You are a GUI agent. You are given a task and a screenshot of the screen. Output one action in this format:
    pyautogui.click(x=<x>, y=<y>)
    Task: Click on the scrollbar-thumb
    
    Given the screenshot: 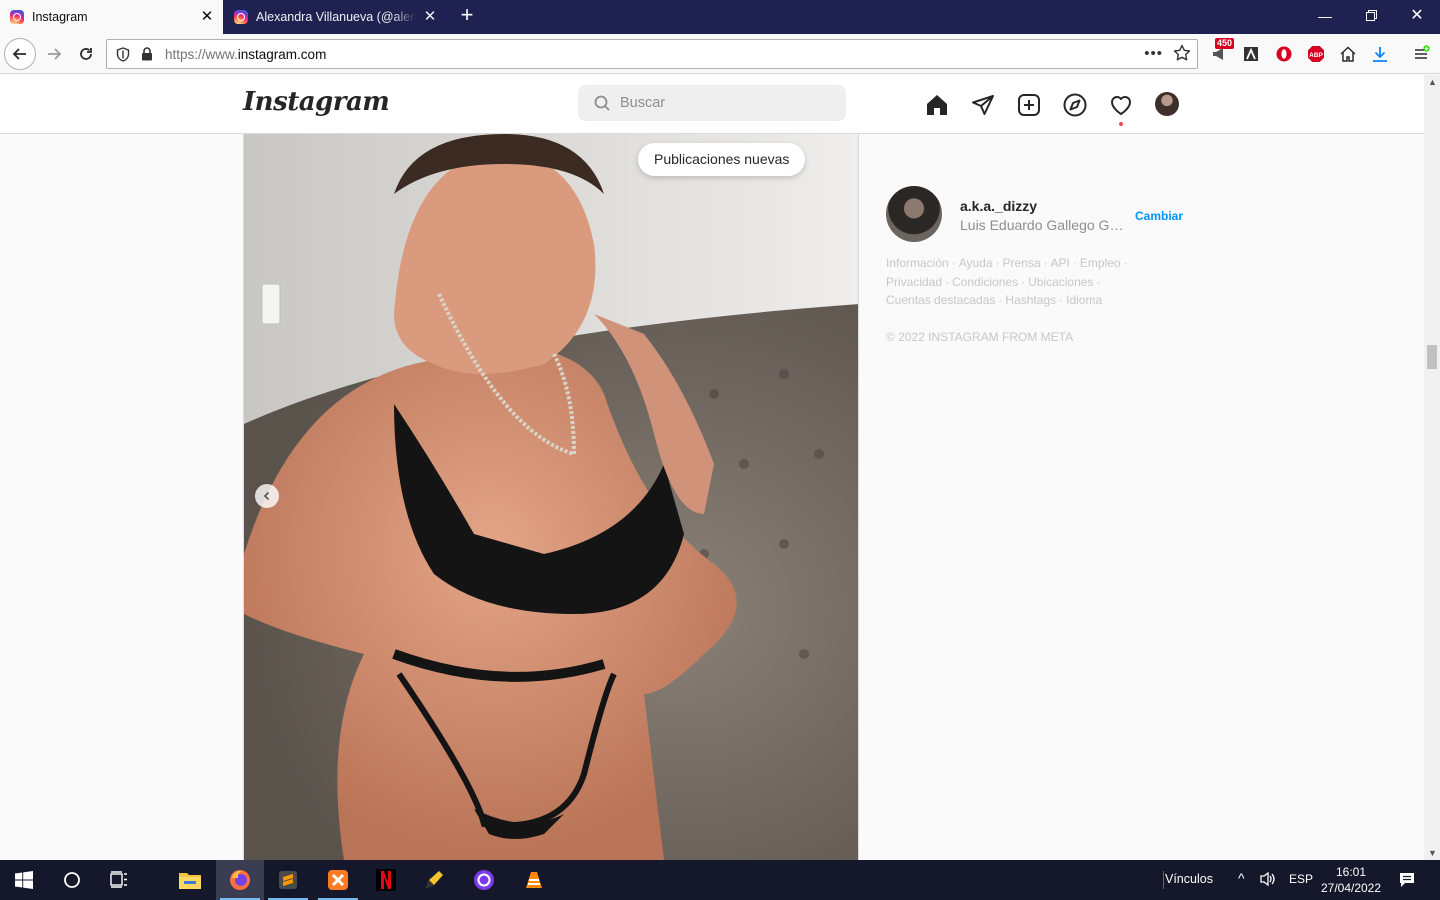 What is the action you would take?
    pyautogui.click(x=1432, y=357)
    